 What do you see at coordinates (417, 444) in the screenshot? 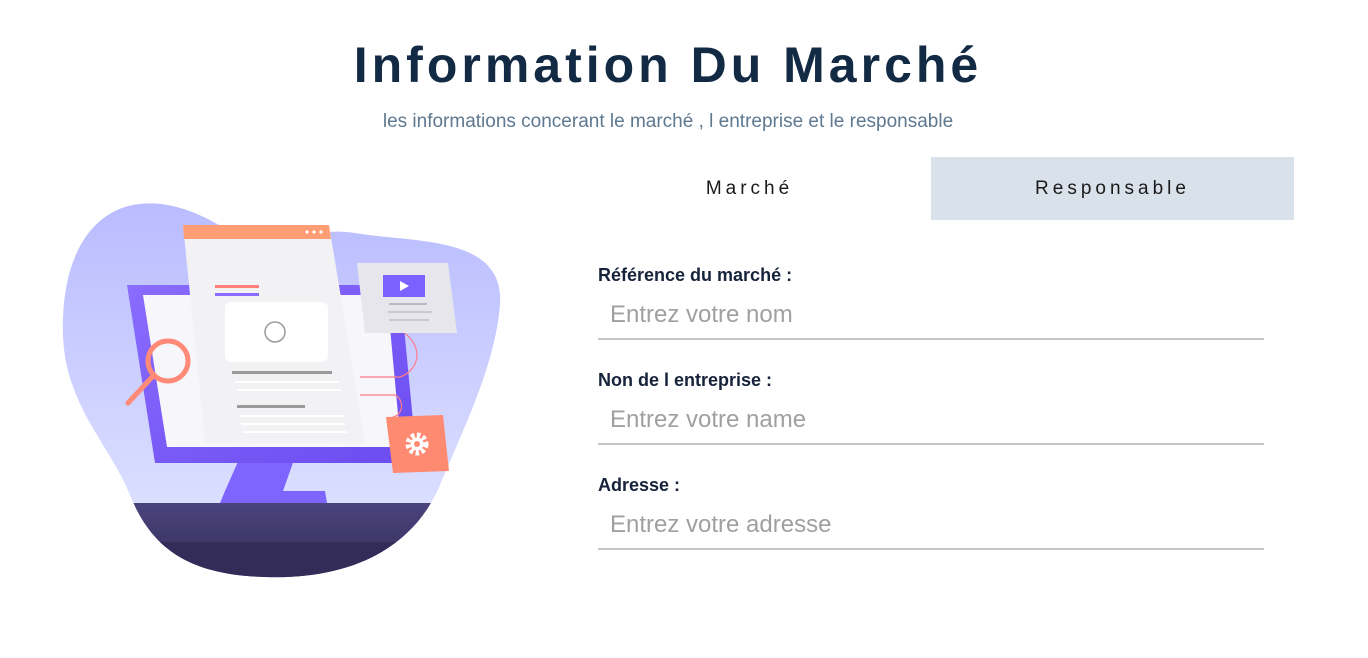
I see `gear-icon` at bounding box center [417, 444].